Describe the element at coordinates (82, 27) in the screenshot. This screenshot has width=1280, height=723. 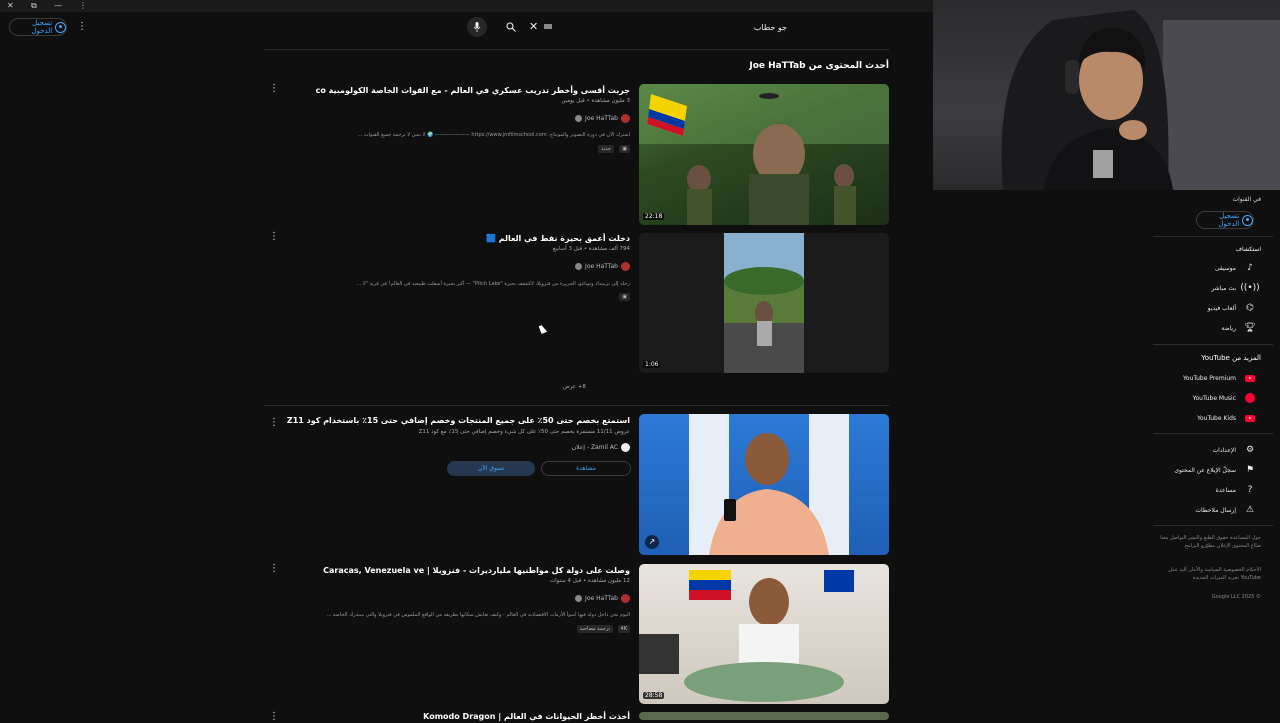
I see `settings-menu-icon: ⋮` at that location.